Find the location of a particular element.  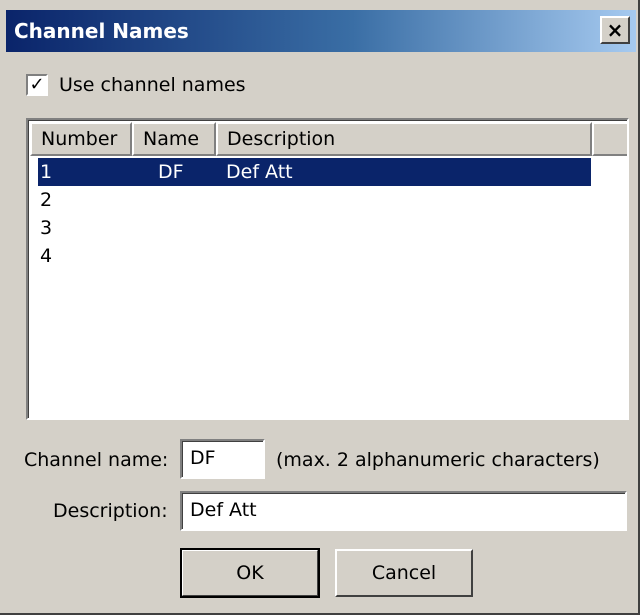

column-header-filler is located at coordinates (609, 139).